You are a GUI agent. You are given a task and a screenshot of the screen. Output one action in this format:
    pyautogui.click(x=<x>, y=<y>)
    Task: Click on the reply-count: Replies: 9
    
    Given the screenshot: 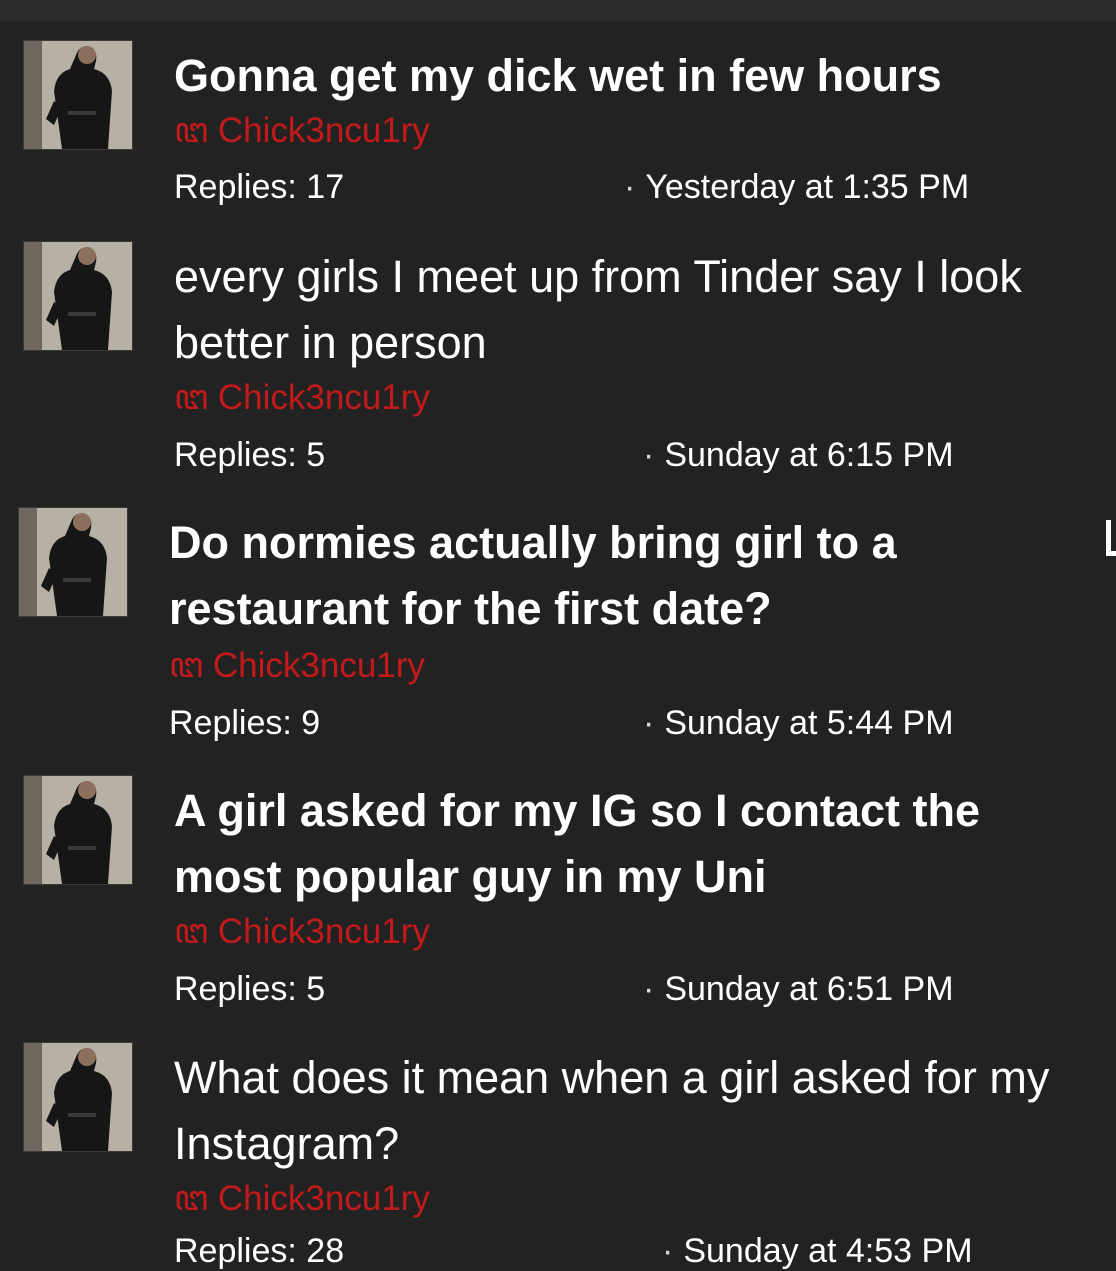 What is the action you would take?
    pyautogui.click(x=245, y=723)
    